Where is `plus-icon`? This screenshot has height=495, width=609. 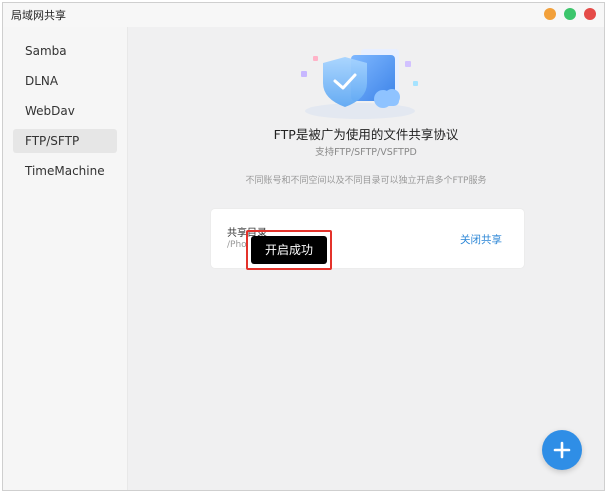 plus-icon is located at coordinates (562, 450).